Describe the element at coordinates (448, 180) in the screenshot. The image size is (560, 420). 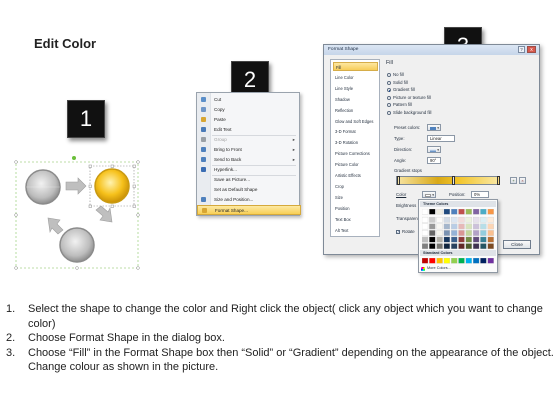
I see `gradient-stops-bar` at that location.